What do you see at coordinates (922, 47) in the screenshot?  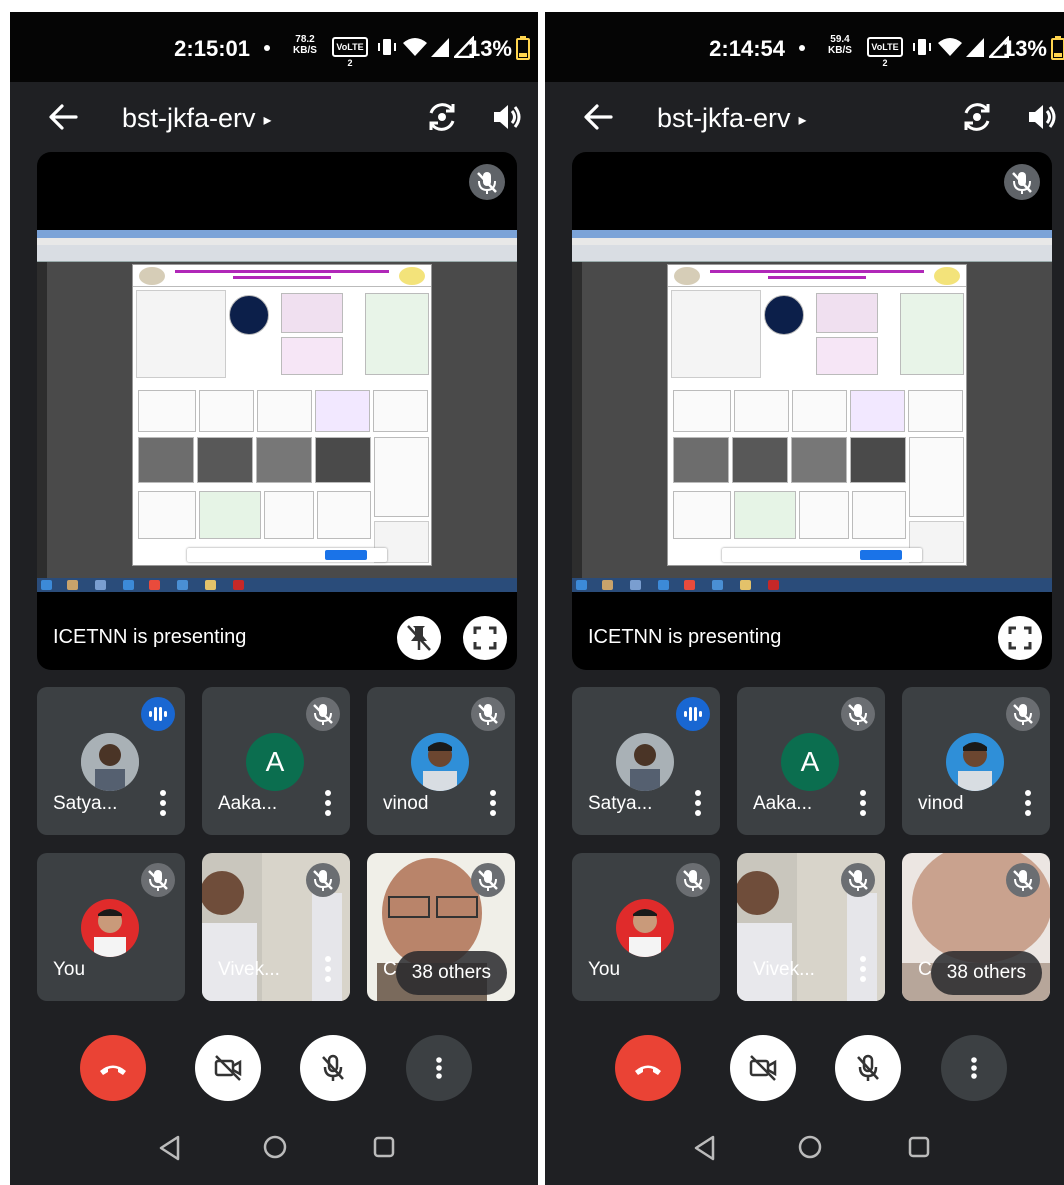 I see `vibrate-icon` at bounding box center [922, 47].